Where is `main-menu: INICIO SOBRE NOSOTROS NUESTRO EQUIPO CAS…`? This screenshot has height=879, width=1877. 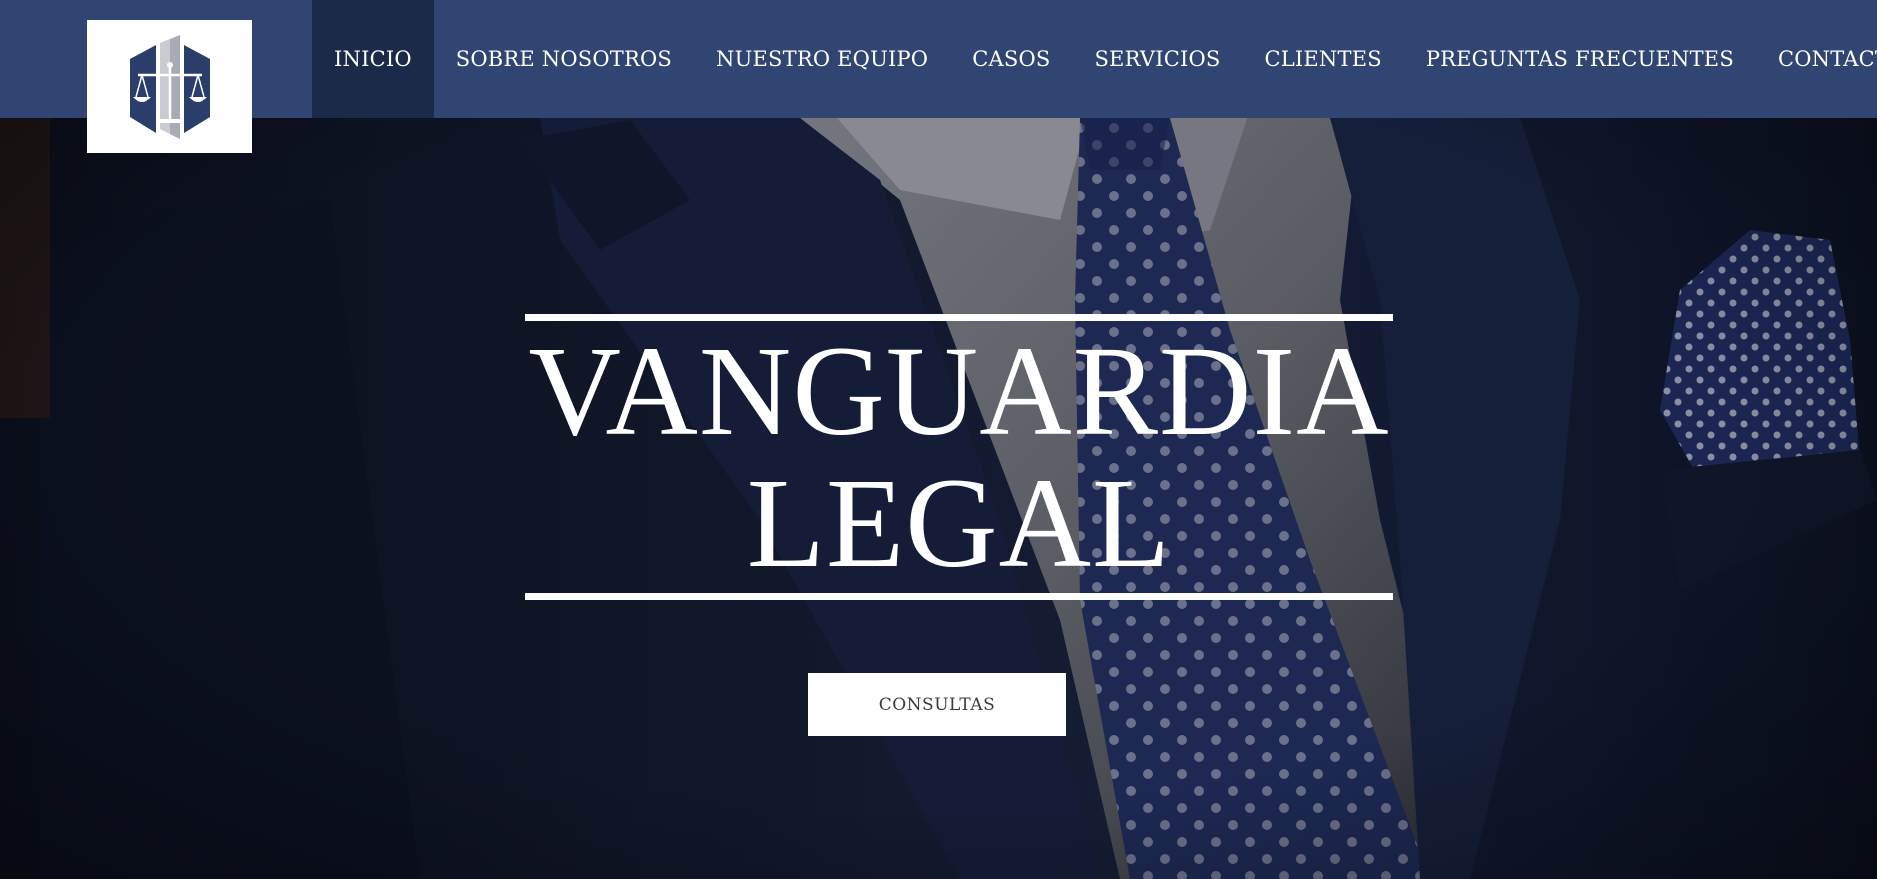
main-menu: INICIO SOBRE NOSOTROS NUESTRO EQUIPO CAS… is located at coordinates (1094, 59).